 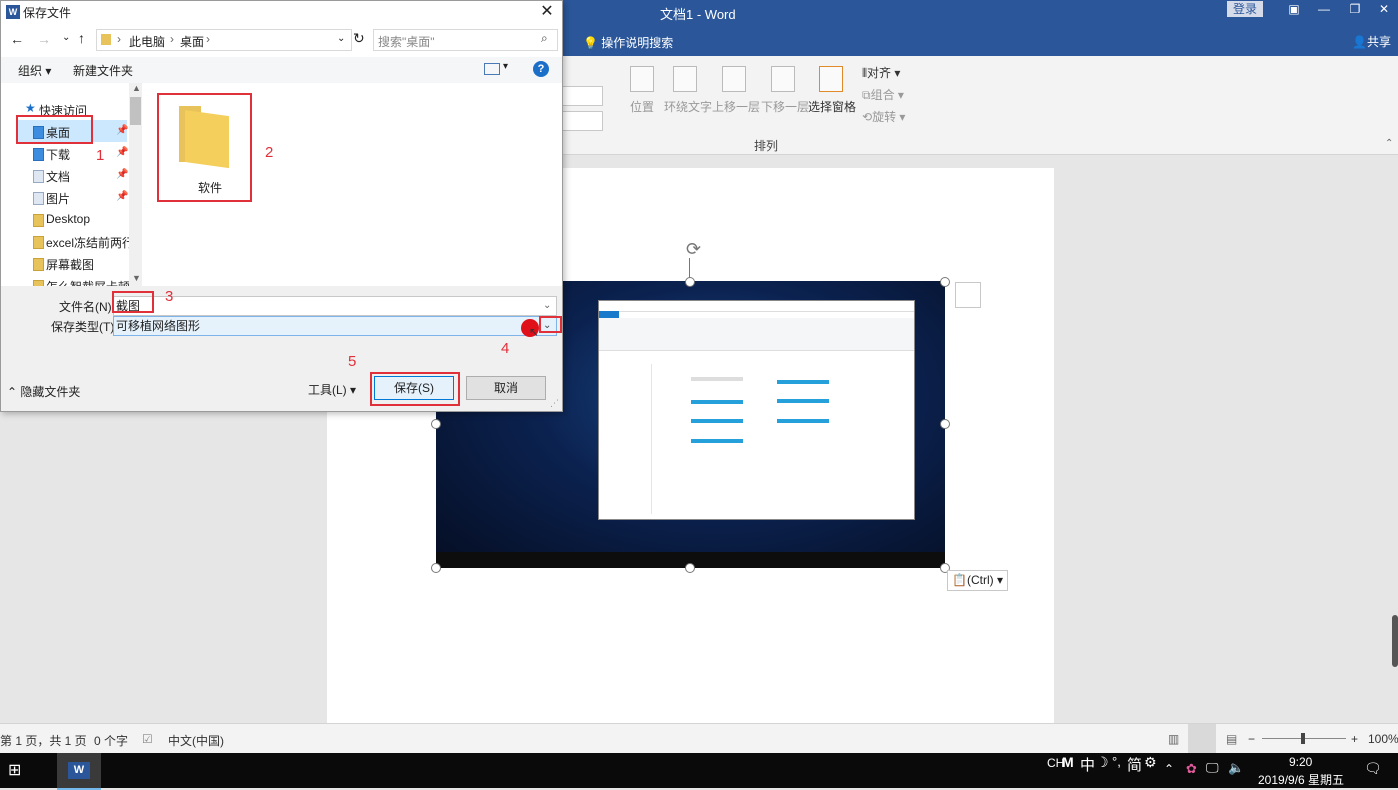 I want to click on thumbnail-ribbon, so click(x=756, y=334).